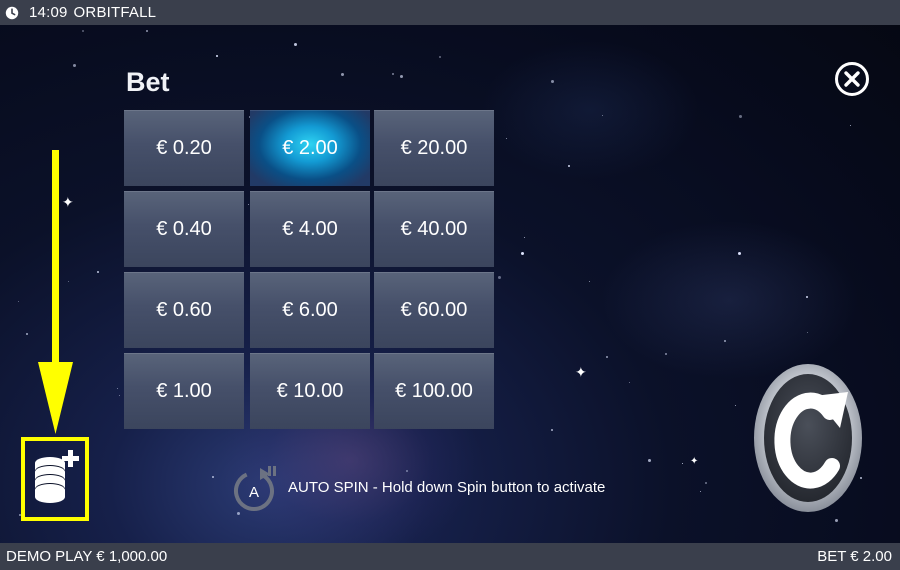  I want to click on bet-option-button: € 40.00, so click(434, 229).